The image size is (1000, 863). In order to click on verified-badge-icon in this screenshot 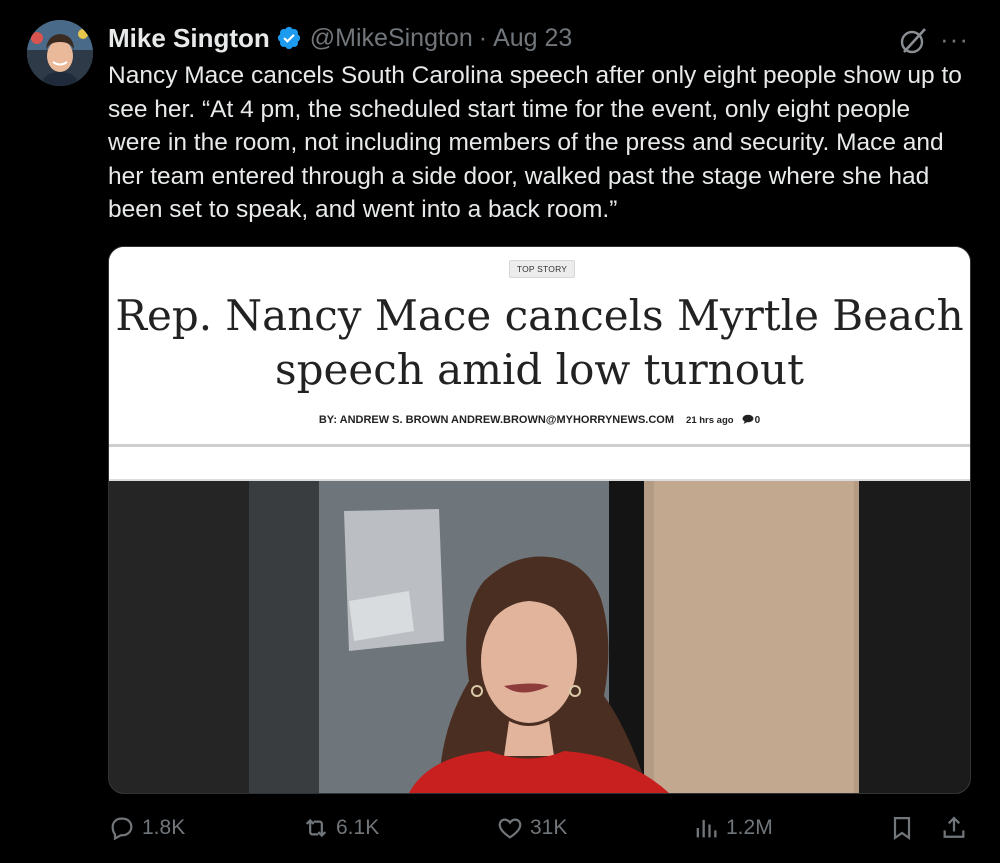, I will do `click(288, 38)`.